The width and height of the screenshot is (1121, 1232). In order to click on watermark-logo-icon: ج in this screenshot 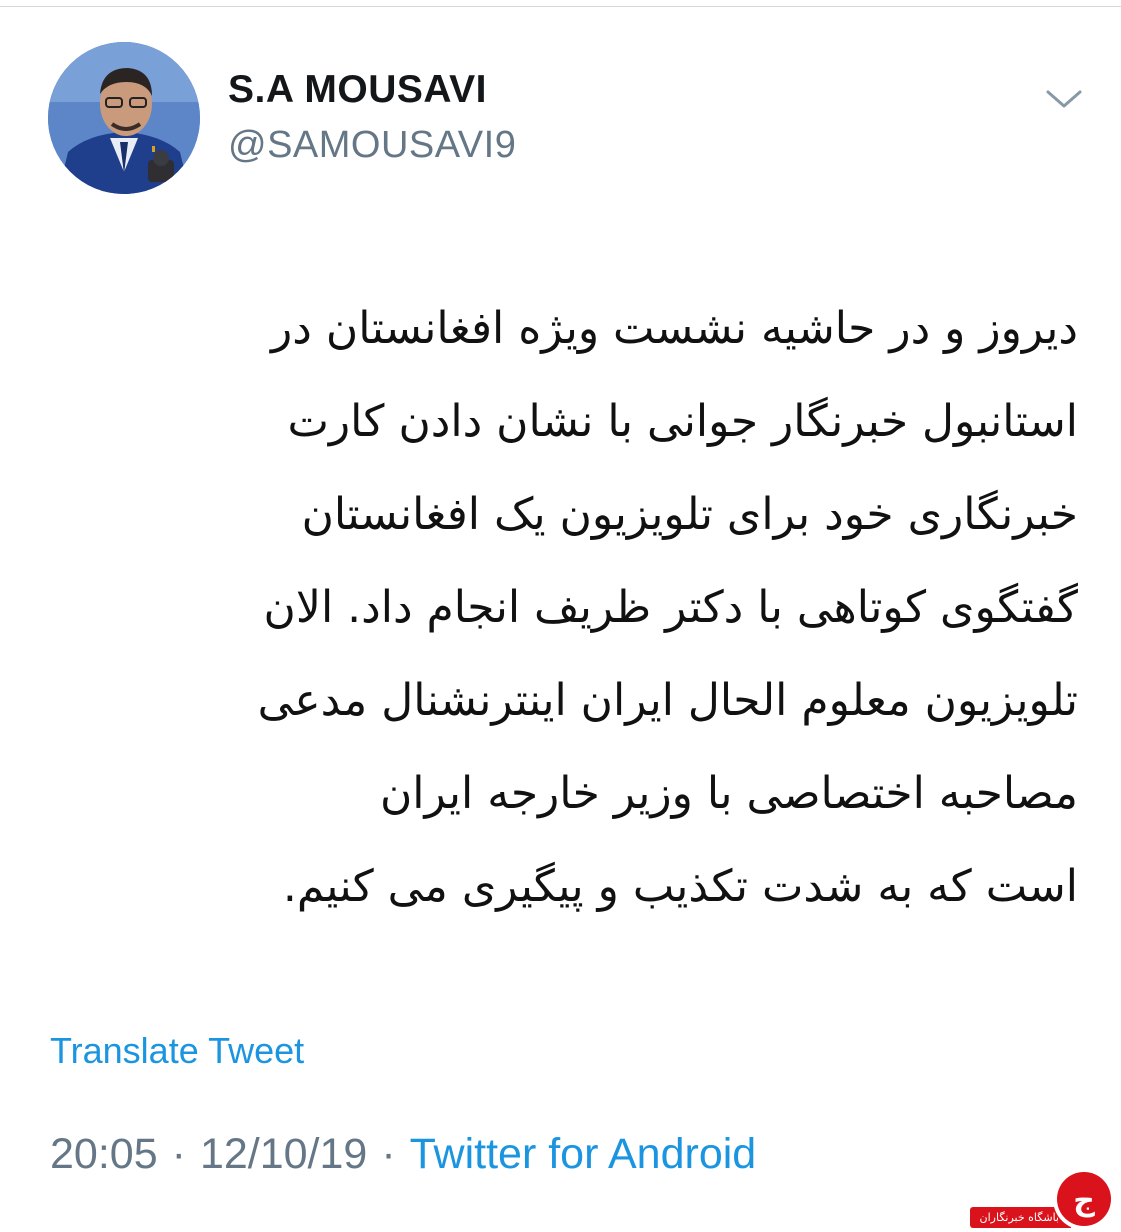, I will do `click(1084, 1199)`.